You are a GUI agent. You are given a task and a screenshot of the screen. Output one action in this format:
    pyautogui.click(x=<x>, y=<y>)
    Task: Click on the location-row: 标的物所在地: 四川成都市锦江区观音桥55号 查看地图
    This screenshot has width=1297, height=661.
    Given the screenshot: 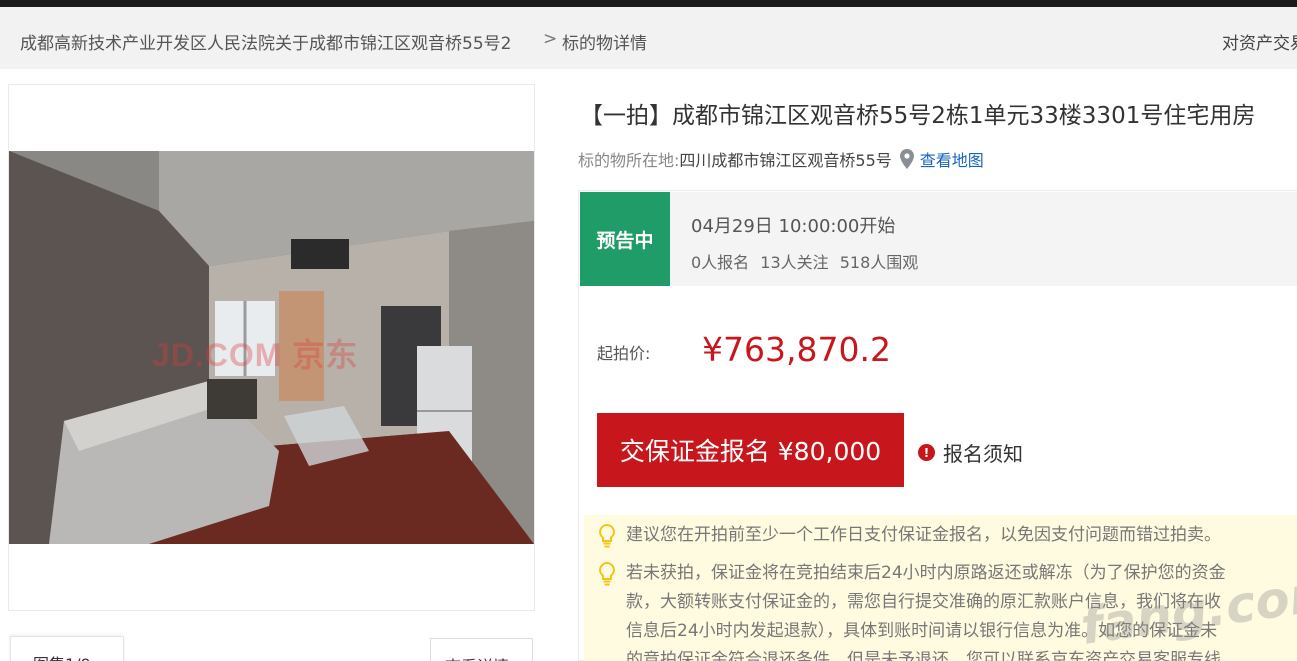 What is the action you would take?
    pyautogui.click(x=781, y=159)
    